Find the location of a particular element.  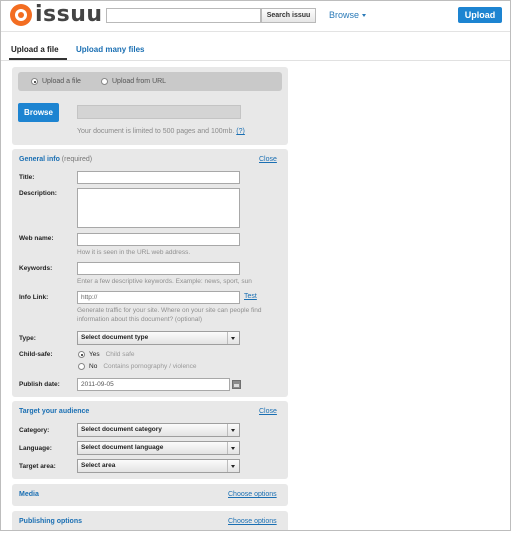

radio-upload-file-label: Upload a file is located at coordinates (61, 81).